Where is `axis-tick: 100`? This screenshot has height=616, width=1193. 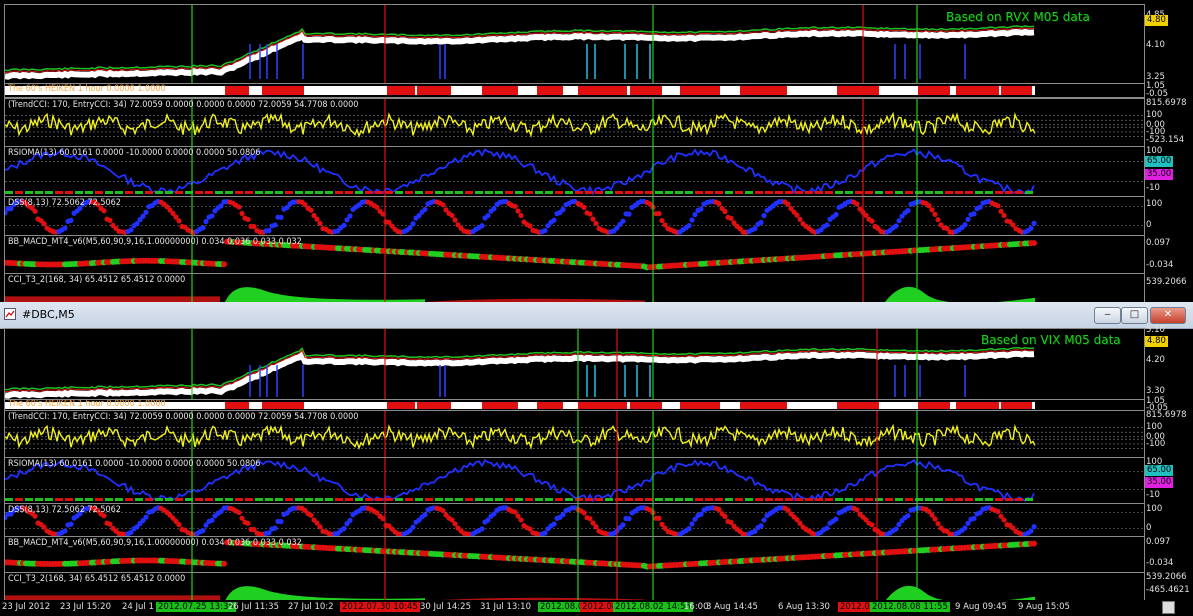
axis-tick: 100 is located at coordinates (1154, 509).